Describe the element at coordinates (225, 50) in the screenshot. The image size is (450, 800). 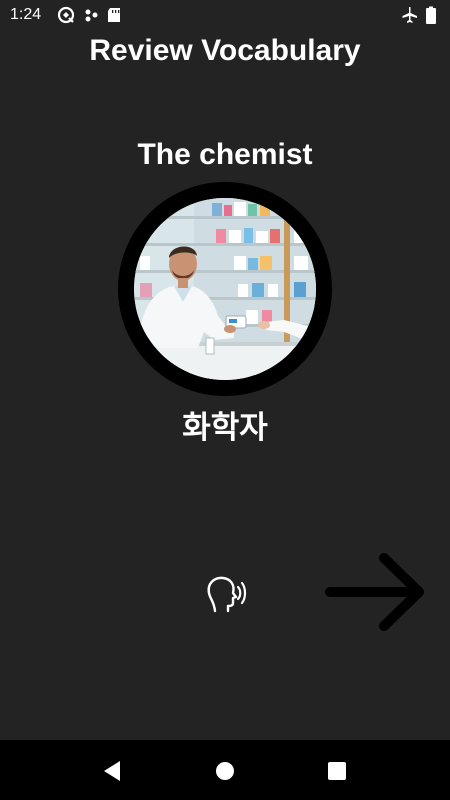
I see `page-title: Review Vocabulary` at that location.